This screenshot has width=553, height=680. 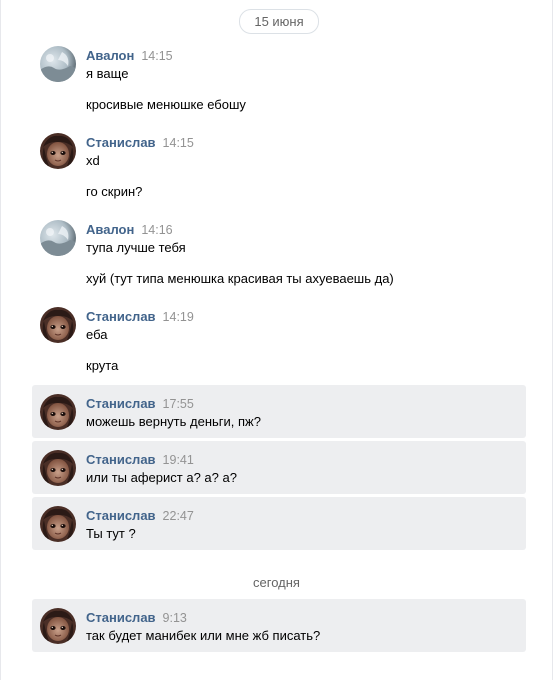 What do you see at coordinates (111, 533) in the screenshot?
I see `message-text: Ты тут ?` at bounding box center [111, 533].